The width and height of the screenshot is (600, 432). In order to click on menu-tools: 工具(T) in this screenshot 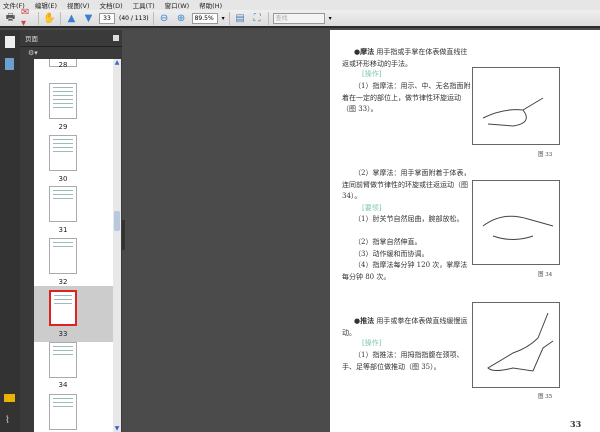, I will do `click(144, 5)`.